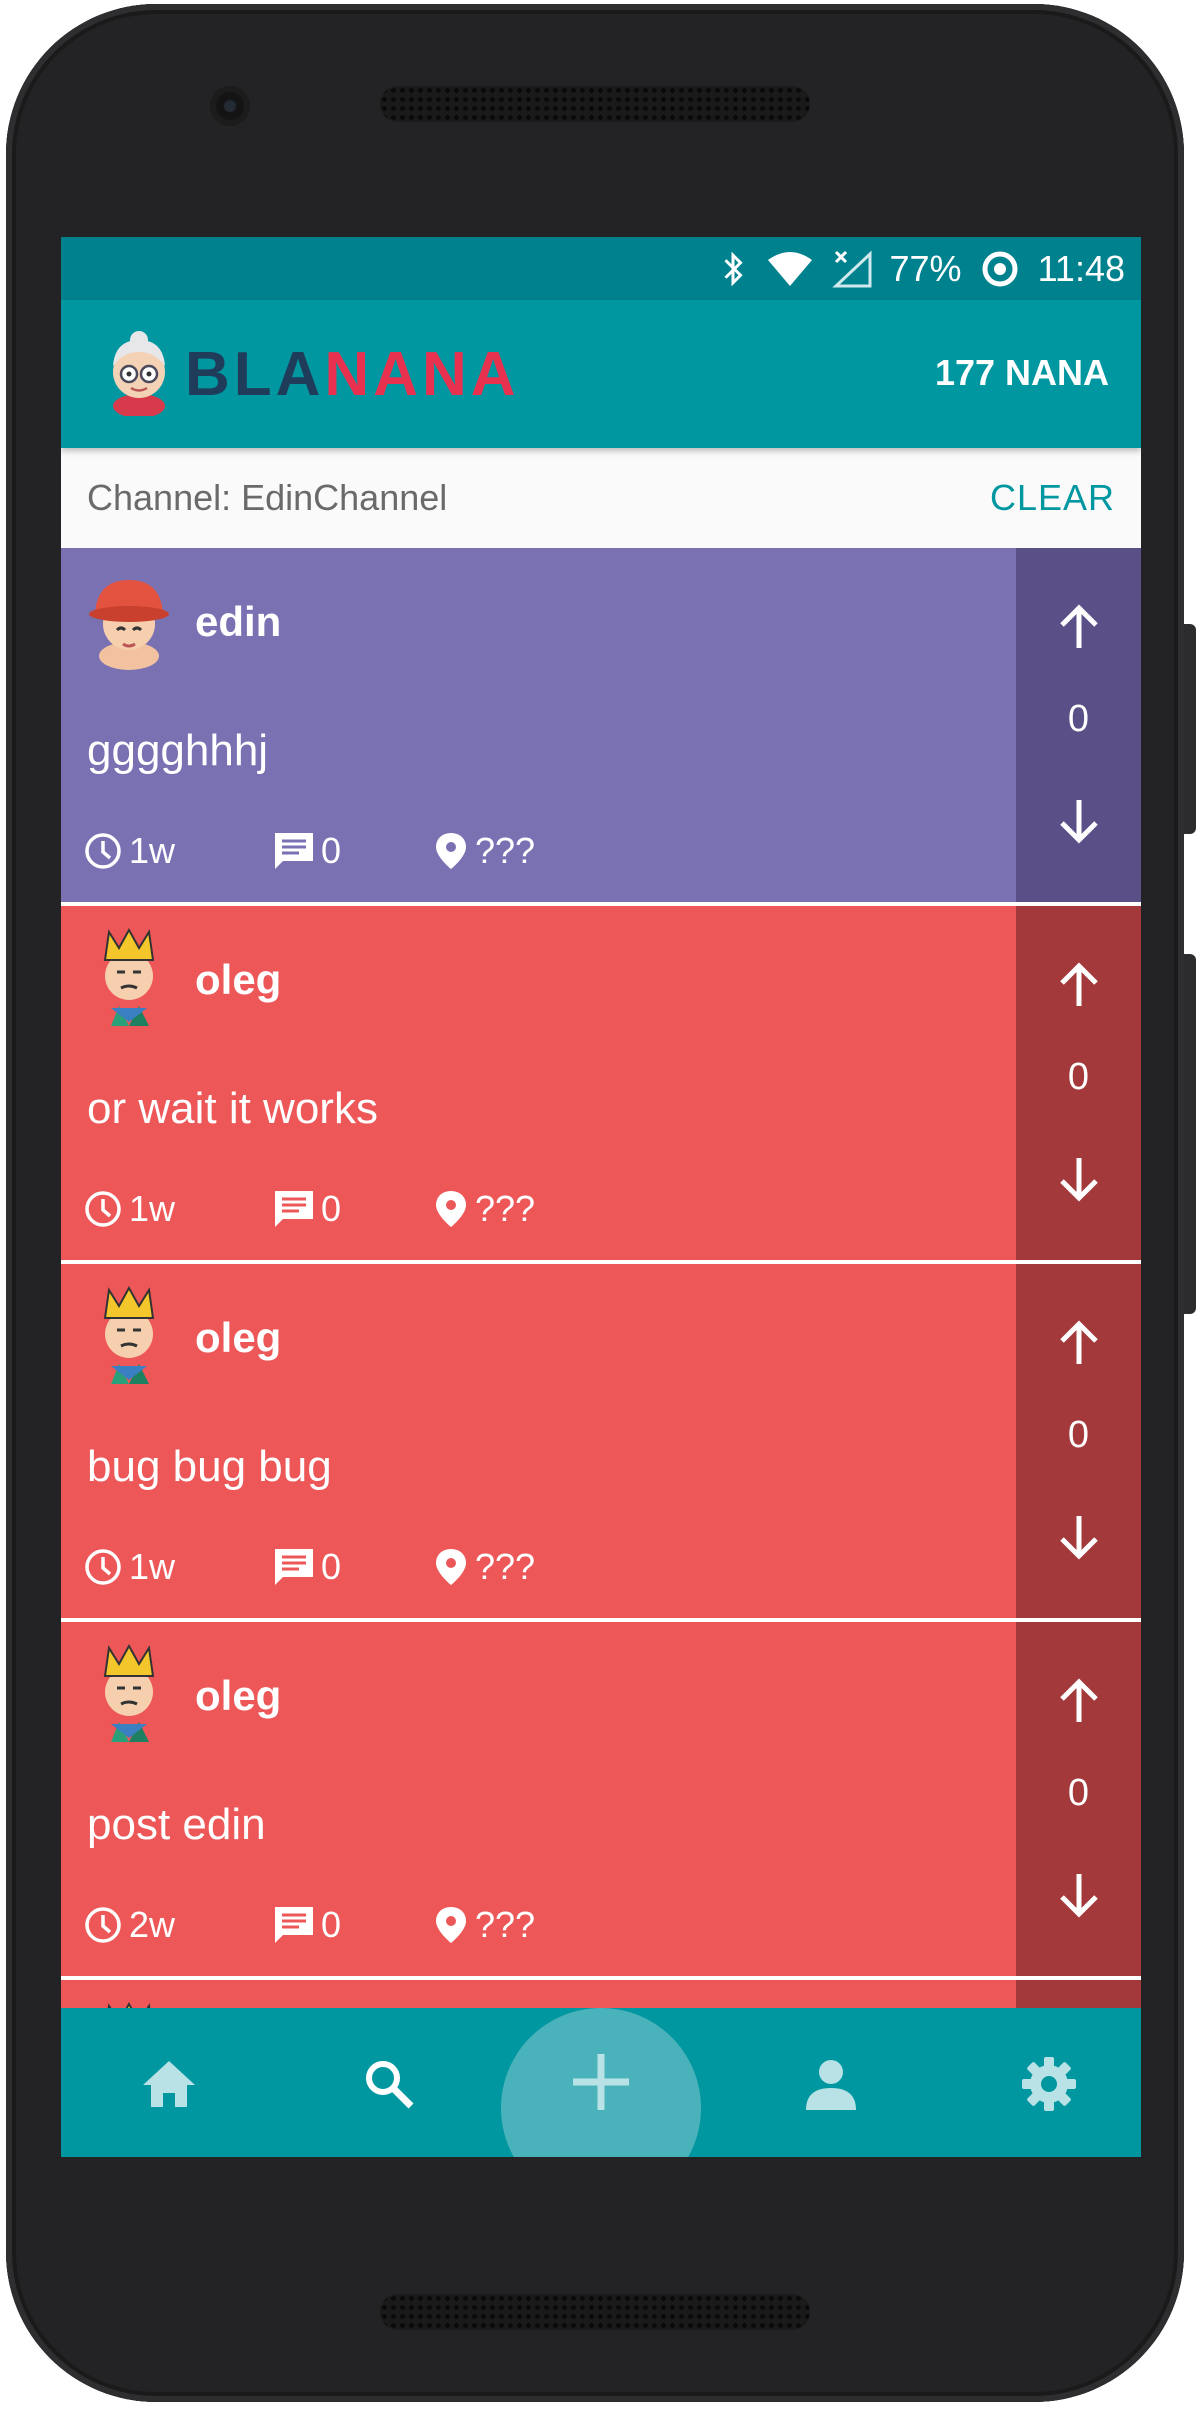  I want to click on post-card: oleg bug bug bug 1w 0 ??? 0, so click(601, 1441).